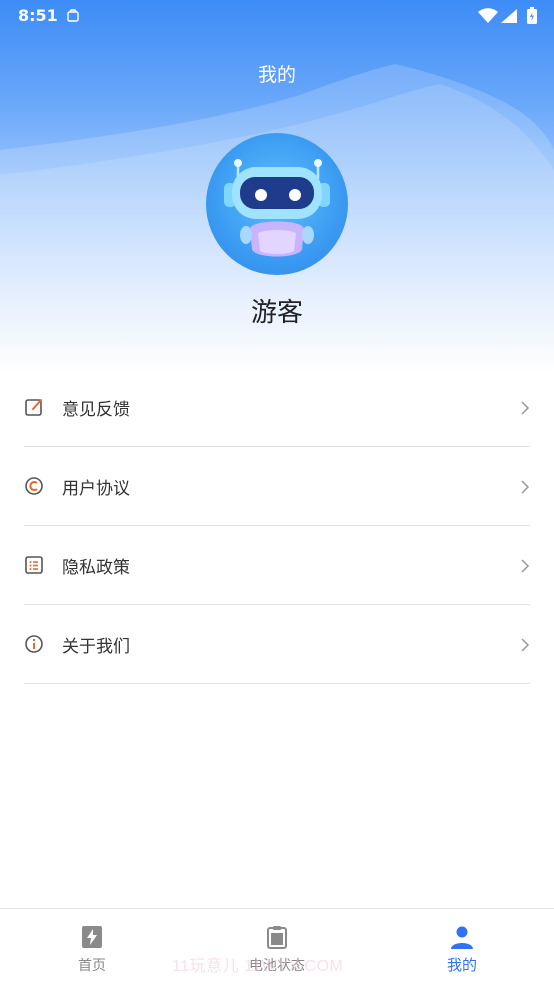 This screenshot has height=985, width=554. Describe the element at coordinates (276, 75) in the screenshot. I see `page-title: 我的` at that location.